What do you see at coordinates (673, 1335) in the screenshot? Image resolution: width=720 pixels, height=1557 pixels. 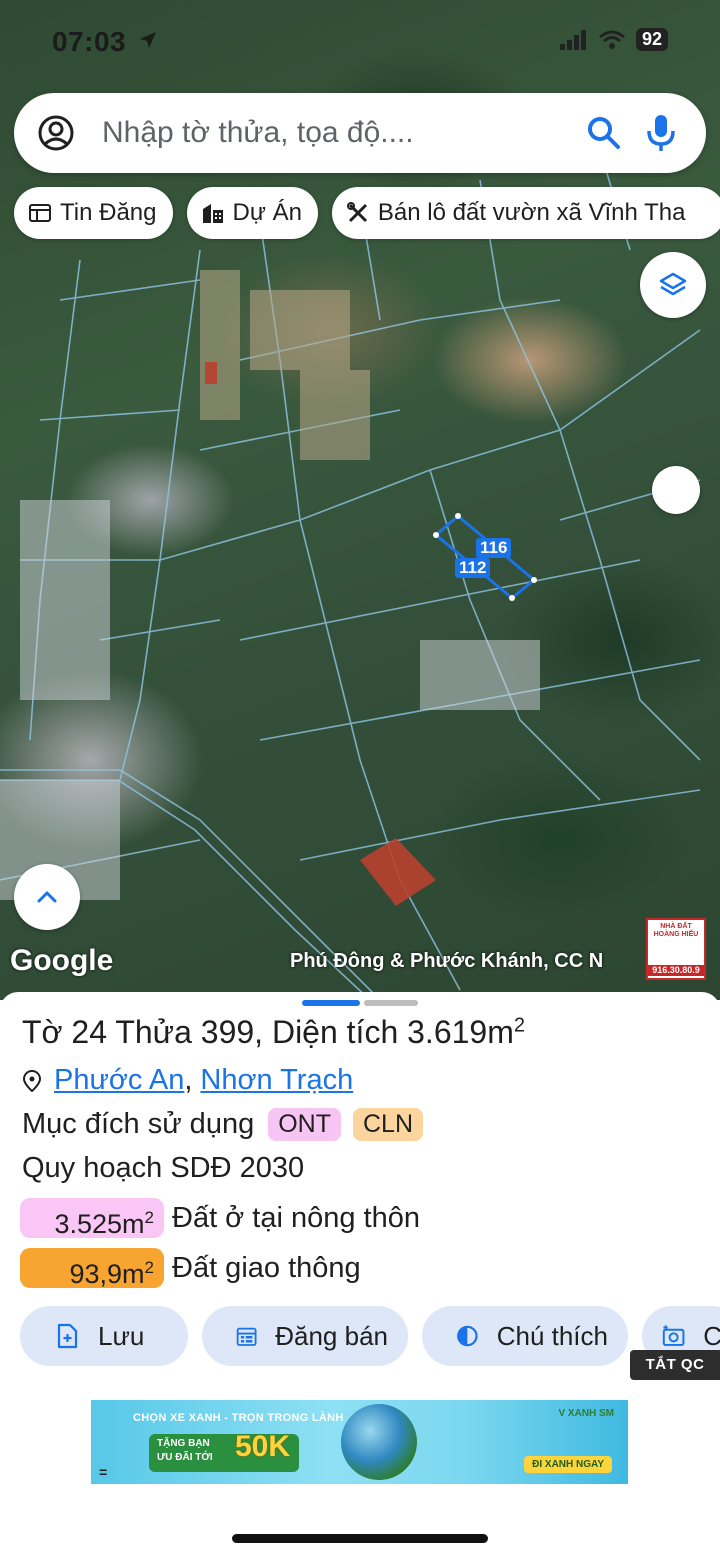 I see `camera-icon` at bounding box center [673, 1335].